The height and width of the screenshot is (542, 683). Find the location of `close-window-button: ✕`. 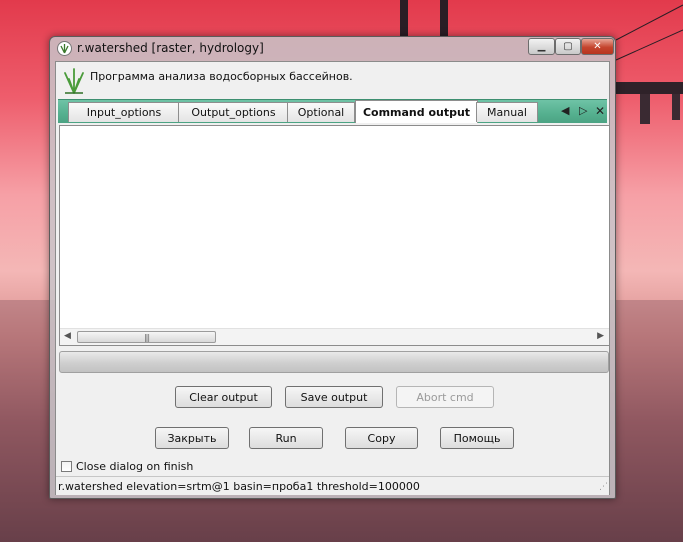

close-window-button: ✕ is located at coordinates (597, 46).